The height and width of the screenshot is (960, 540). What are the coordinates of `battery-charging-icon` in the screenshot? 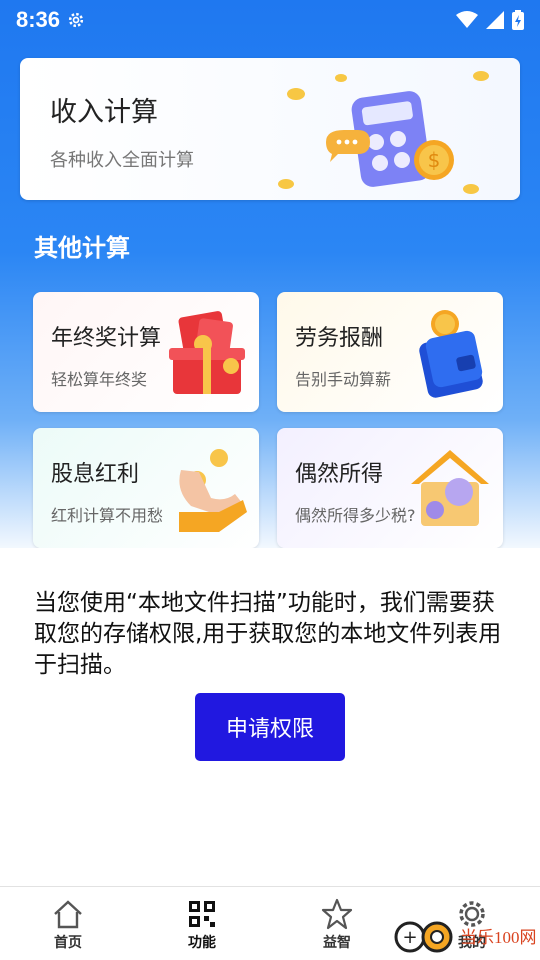 It's located at (518, 20).